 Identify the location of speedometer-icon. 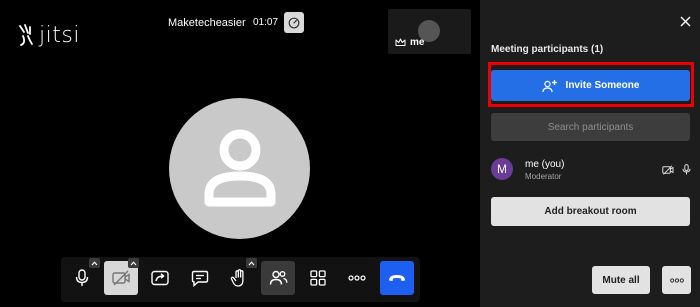
(294, 22).